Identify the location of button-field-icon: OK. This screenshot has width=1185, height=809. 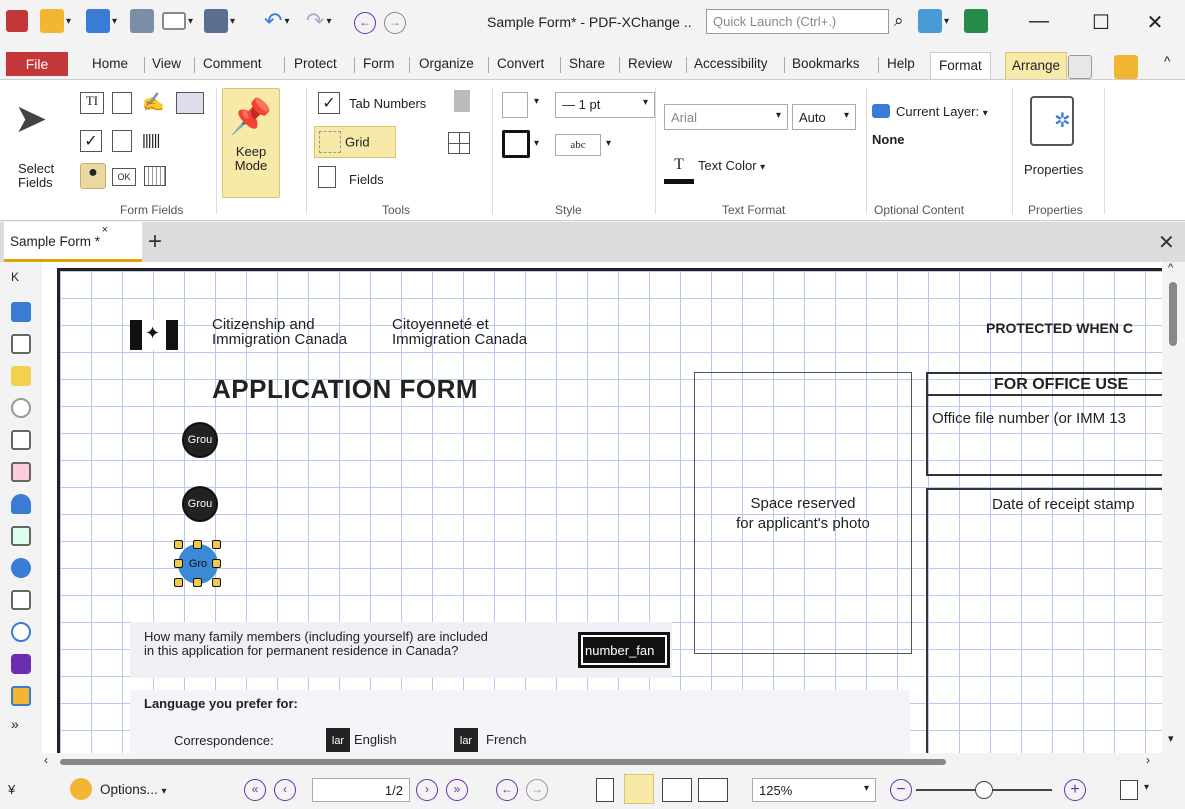
(124, 177).